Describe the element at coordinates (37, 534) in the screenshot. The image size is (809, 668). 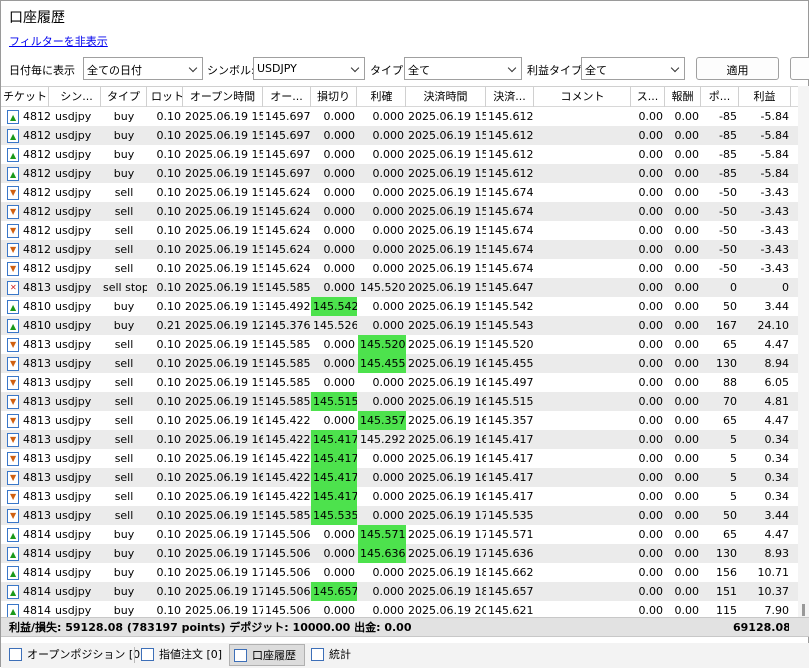
I see `ticket-cell: 4814` at that location.